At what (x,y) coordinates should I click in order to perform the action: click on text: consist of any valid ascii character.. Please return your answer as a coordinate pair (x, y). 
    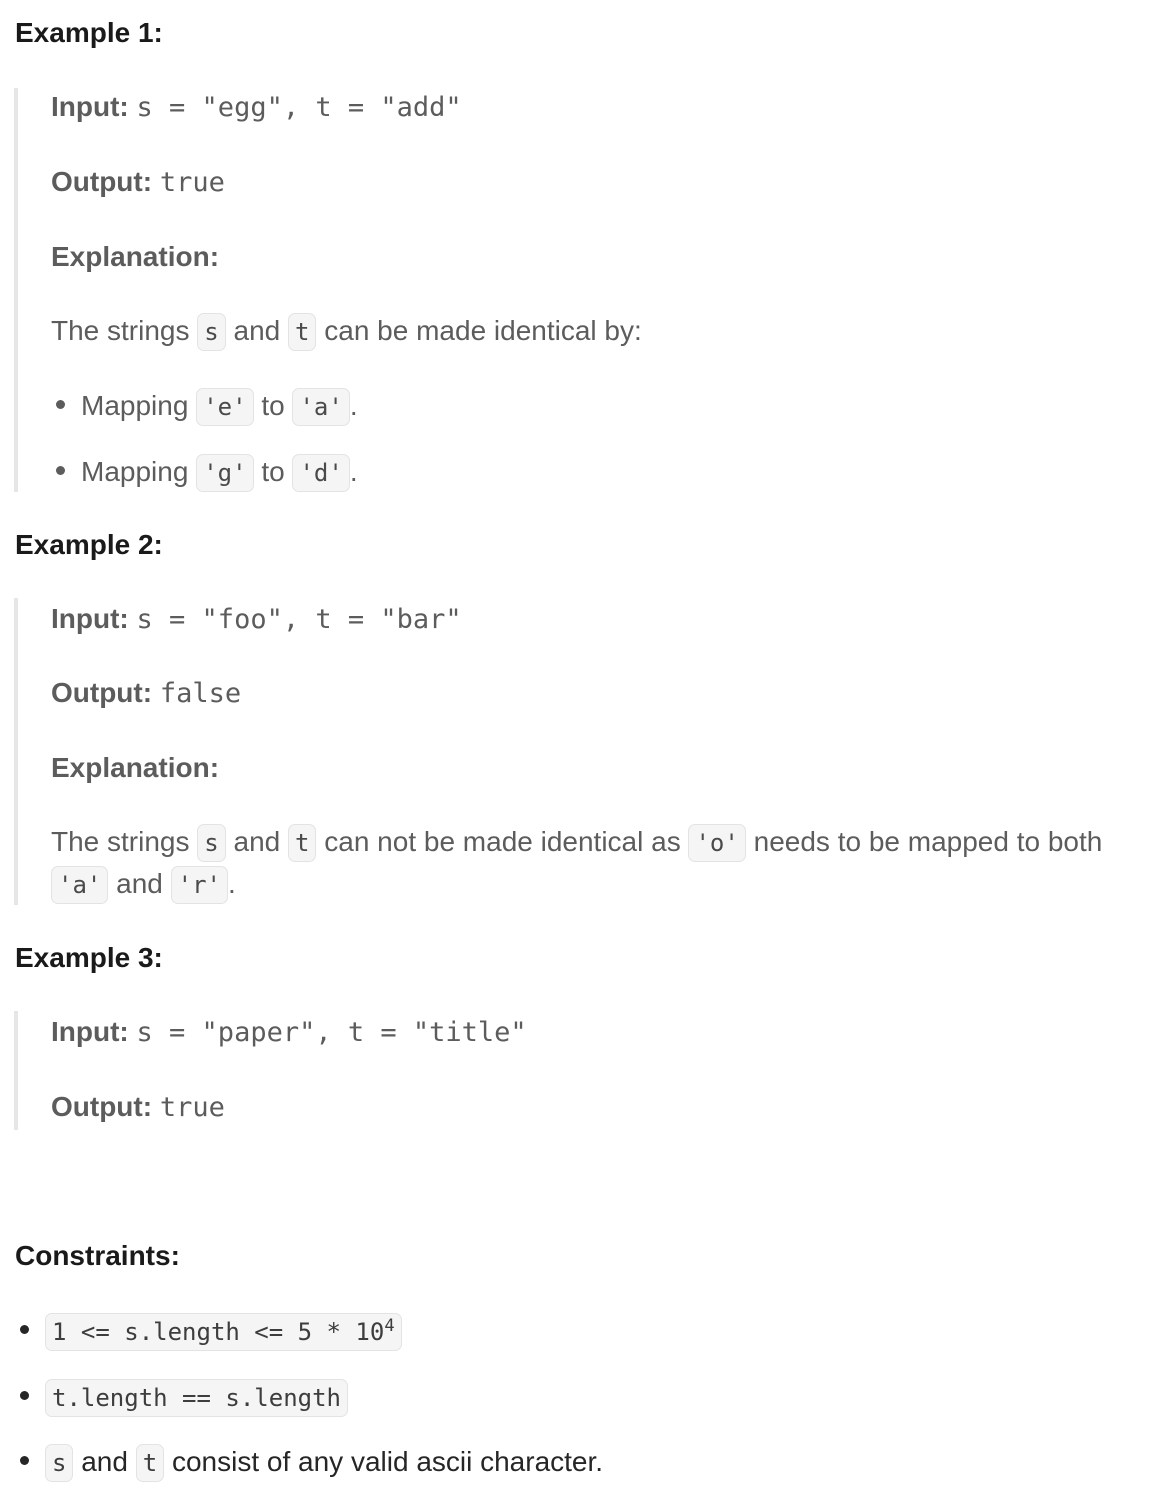
    Looking at the image, I should click on (387, 1461).